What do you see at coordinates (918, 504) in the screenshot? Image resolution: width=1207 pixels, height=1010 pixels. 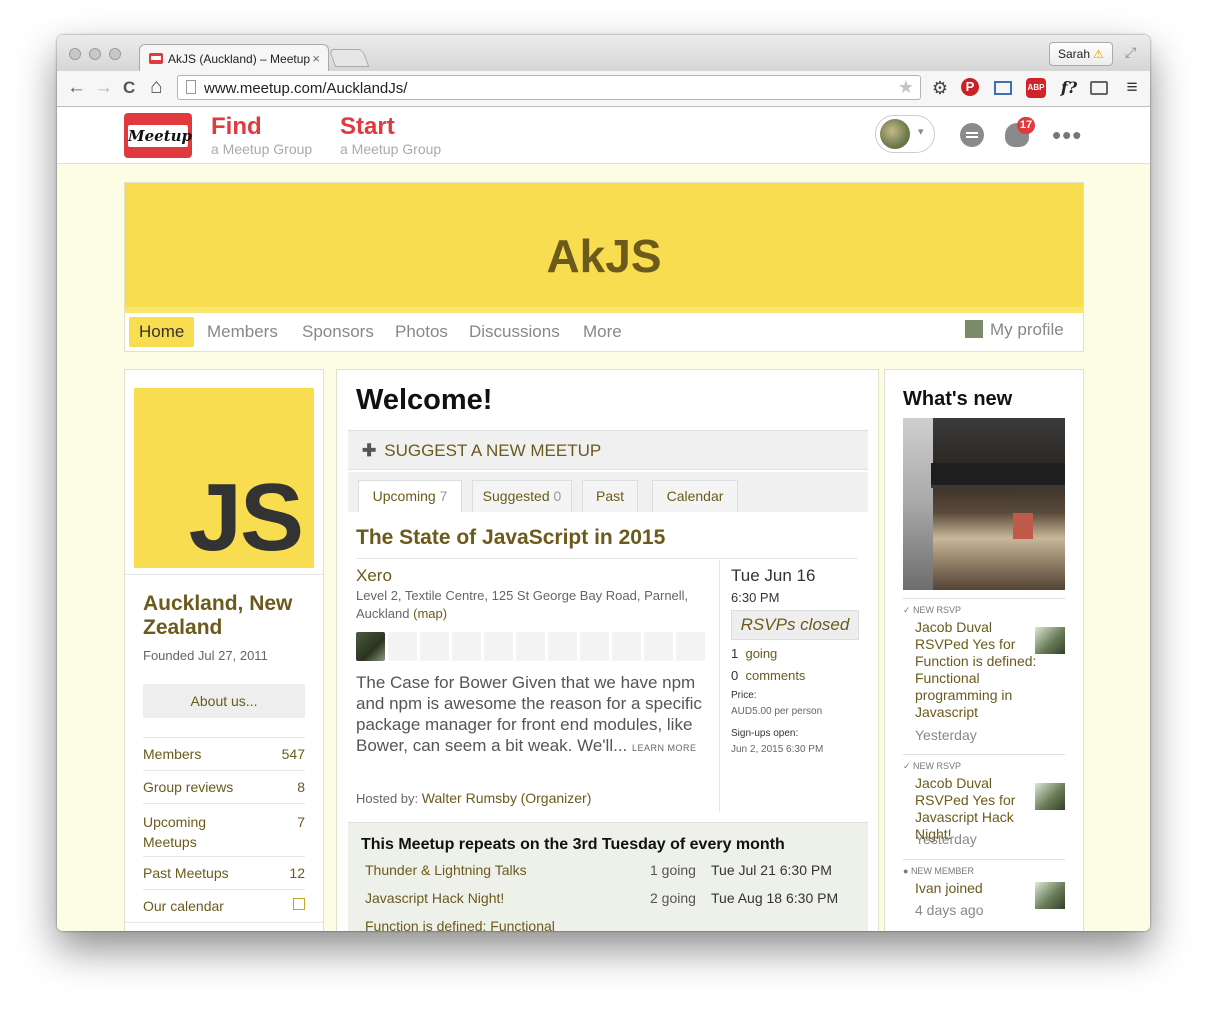 I see `photo-sky` at bounding box center [918, 504].